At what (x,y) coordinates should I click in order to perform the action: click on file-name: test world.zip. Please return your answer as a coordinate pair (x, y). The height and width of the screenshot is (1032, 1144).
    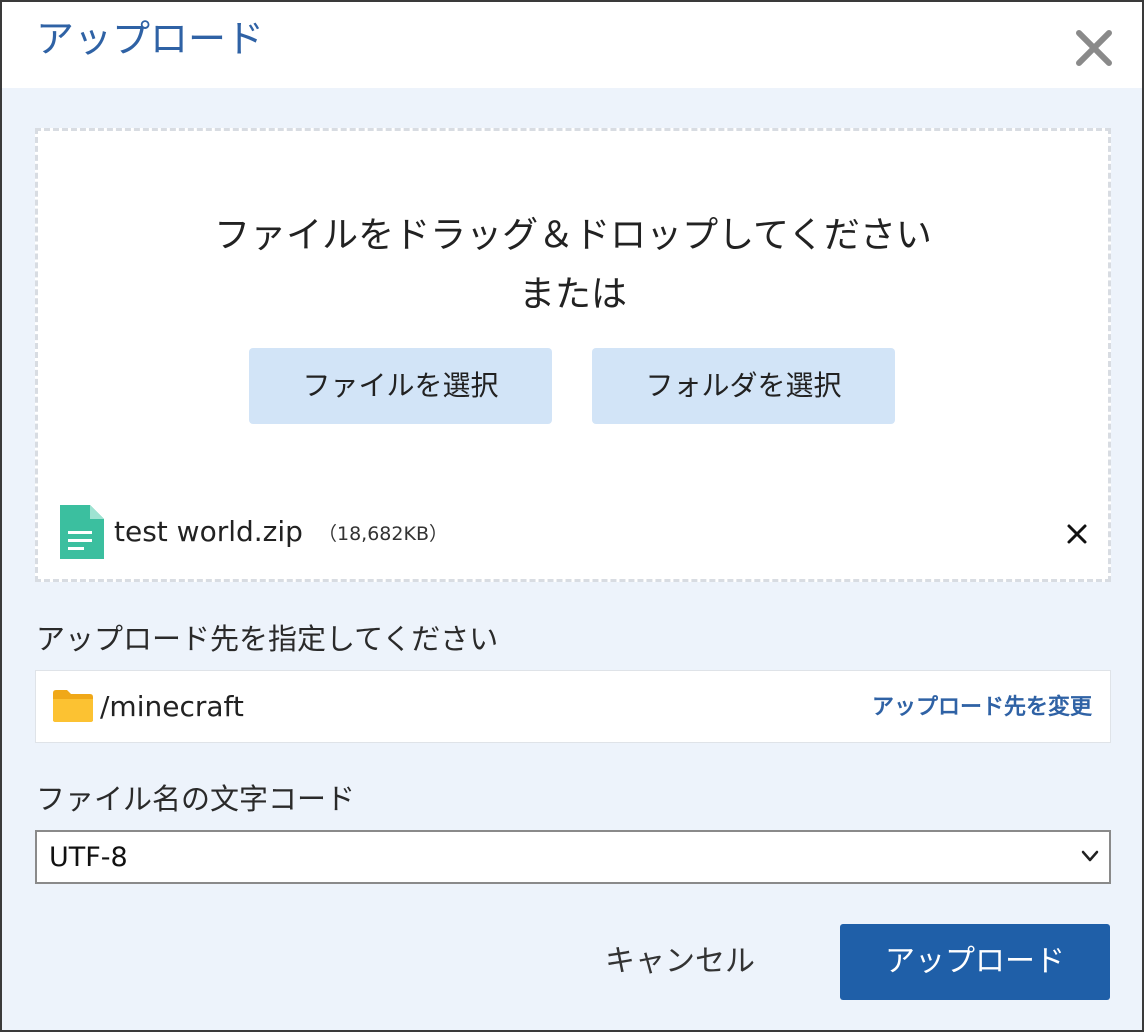
    Looking at the image, I should click on (208, 531).